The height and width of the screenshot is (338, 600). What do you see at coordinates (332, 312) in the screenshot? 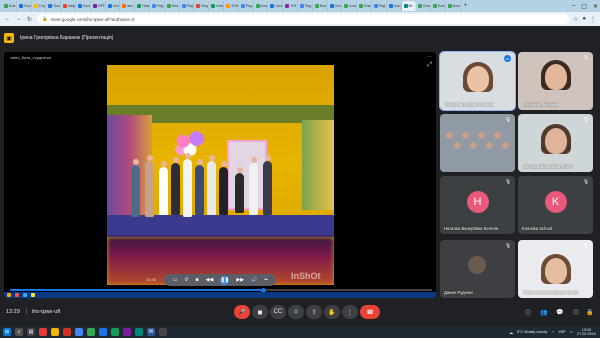
I see `raise-hand-button: ✋` at bounding box center [332, 312].